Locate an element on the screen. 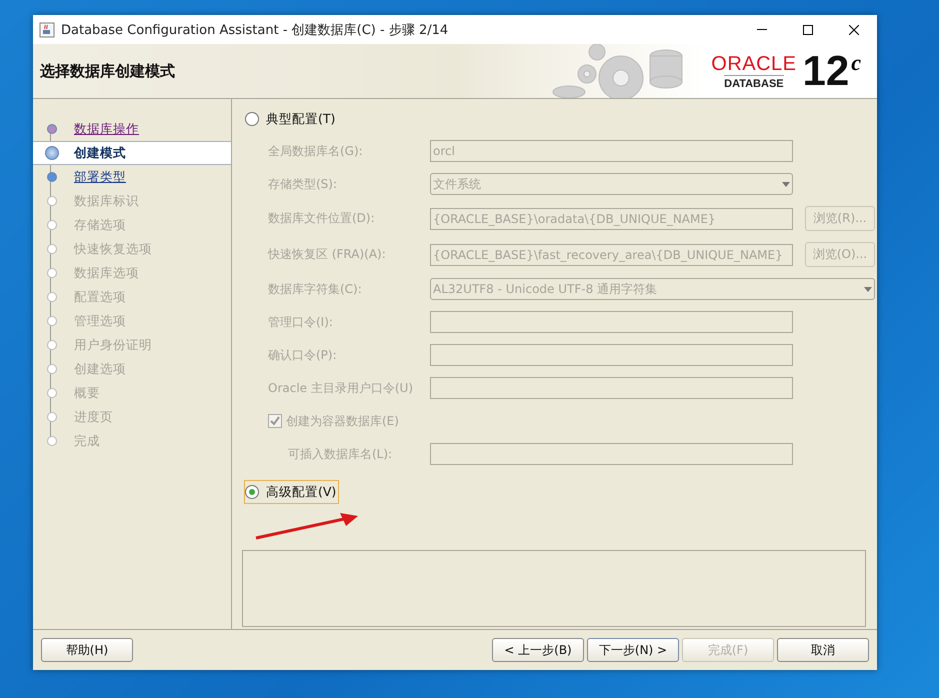 The image size is (939, 698). field-label: 可插入数据库名(L): is located at coordinates (340, 454).